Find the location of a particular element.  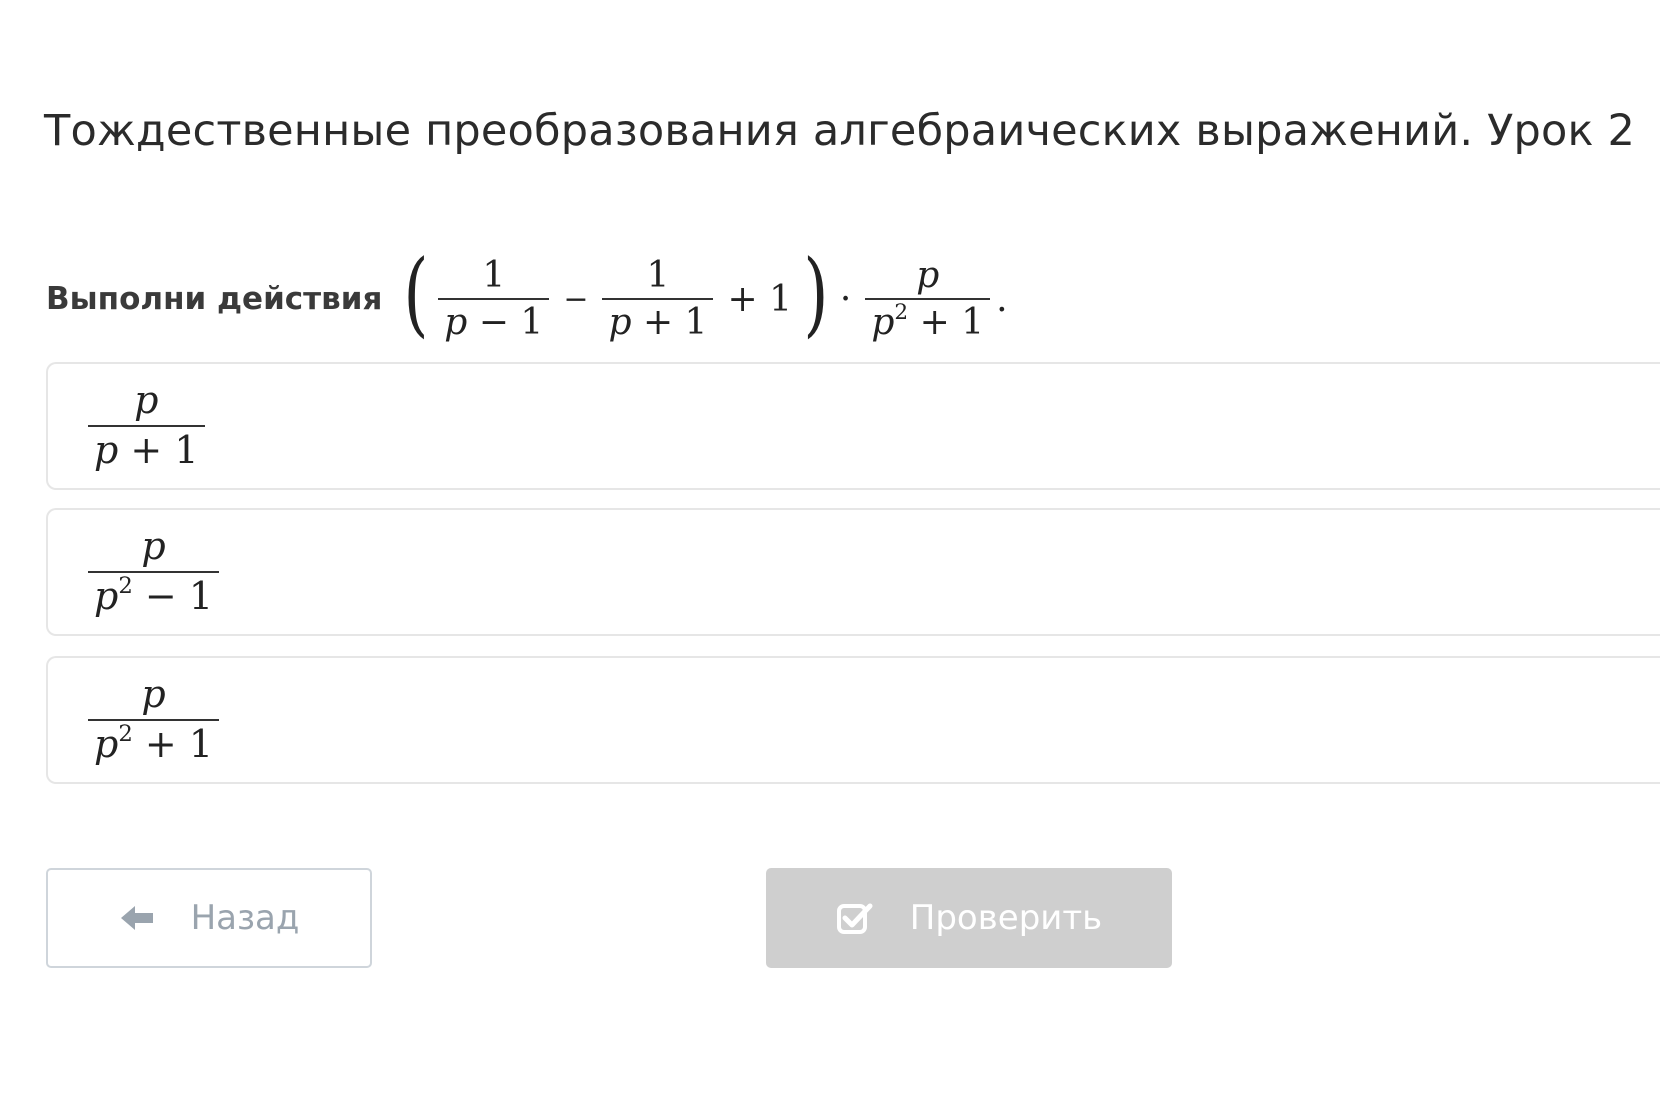

back-button: Назад is located at coordinates (209, 918).